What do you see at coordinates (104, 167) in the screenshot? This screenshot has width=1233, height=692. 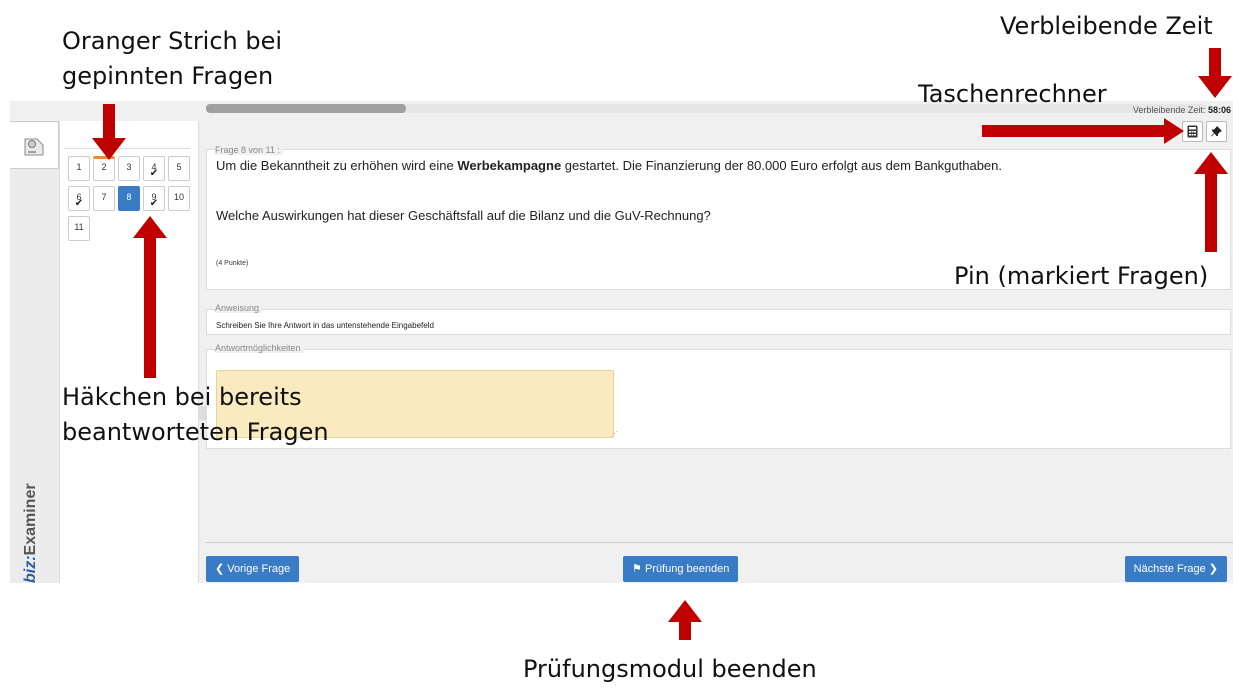 I see `question-number: 2` at bounding box center [104, 167].